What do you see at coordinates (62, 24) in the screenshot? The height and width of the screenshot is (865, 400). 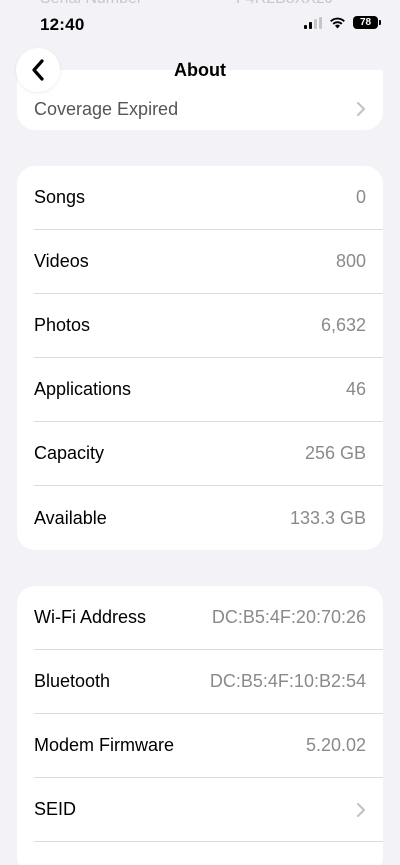 I see `status-time: 12:40` at bounding box center [62, 24].